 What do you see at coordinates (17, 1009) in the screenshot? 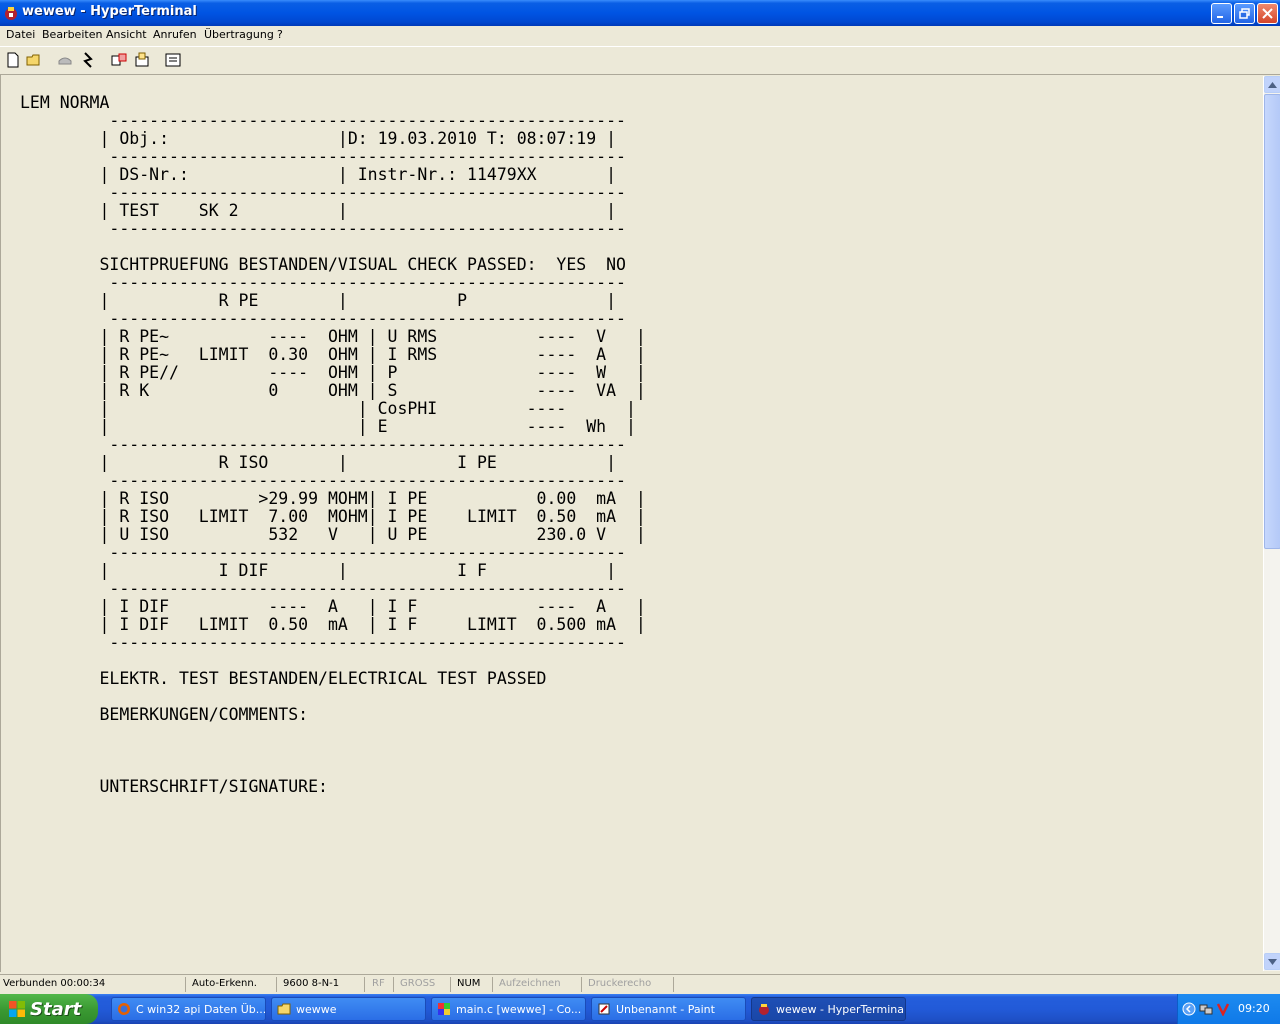
I see `windows-logo-icon` at bounding box center [17, 1009].